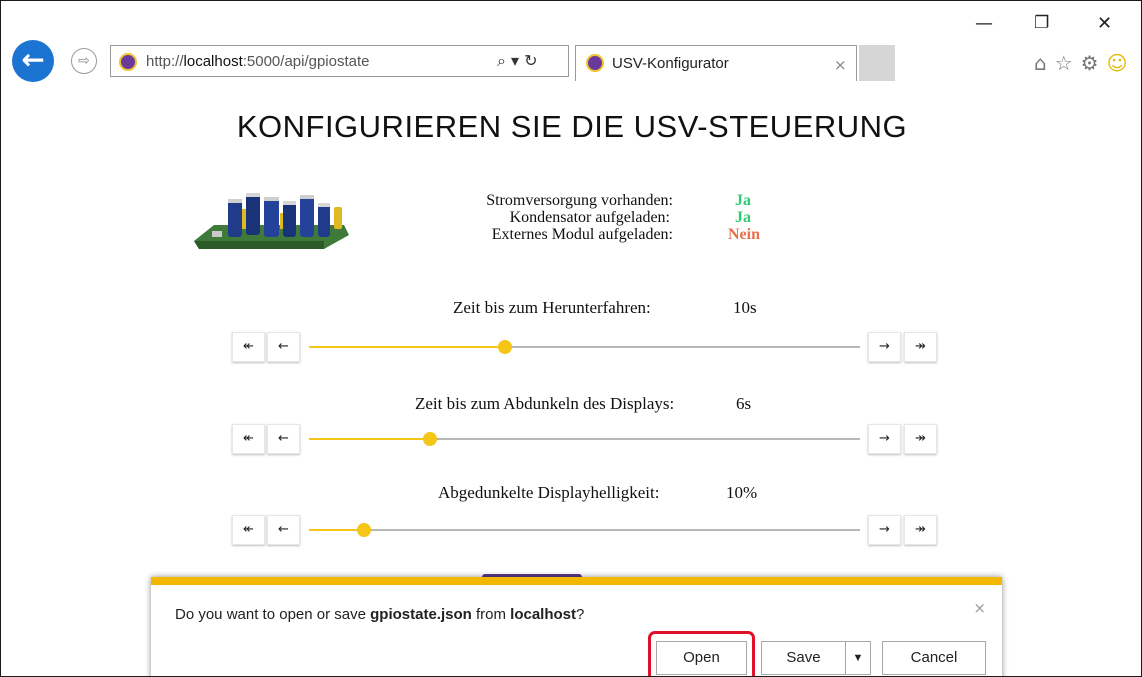 This screenshot has height=677, width=1142. What do you see at coordinates (283, 439) in the screenshot?
I see `dim-prev-button: ←` at bounding box center [283, 439].